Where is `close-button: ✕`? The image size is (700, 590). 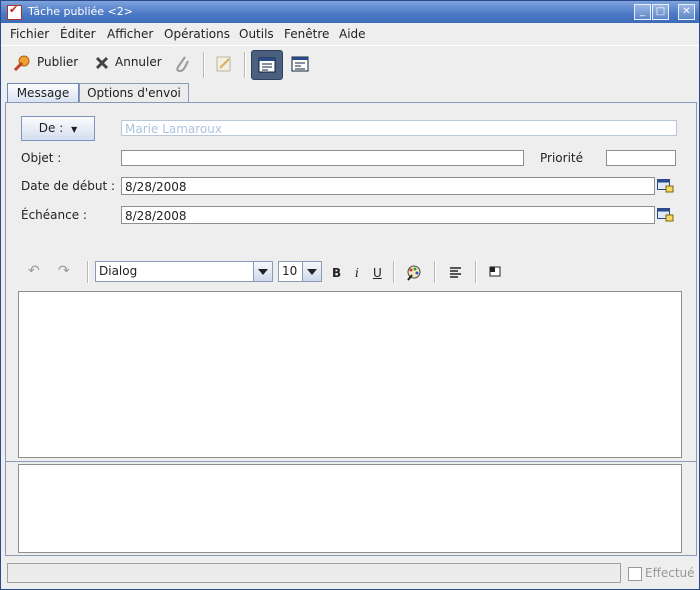
close-button: ✕ is located at coordinates (686, 12).